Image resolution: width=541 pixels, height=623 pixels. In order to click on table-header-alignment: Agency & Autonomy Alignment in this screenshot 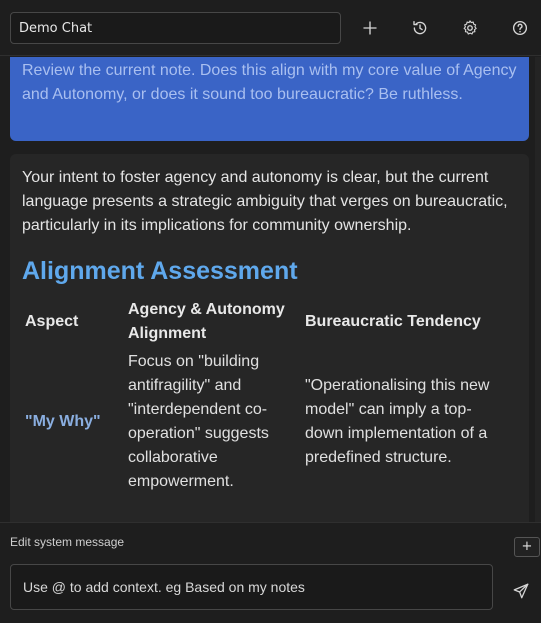, I will do `click(206, 321)`.